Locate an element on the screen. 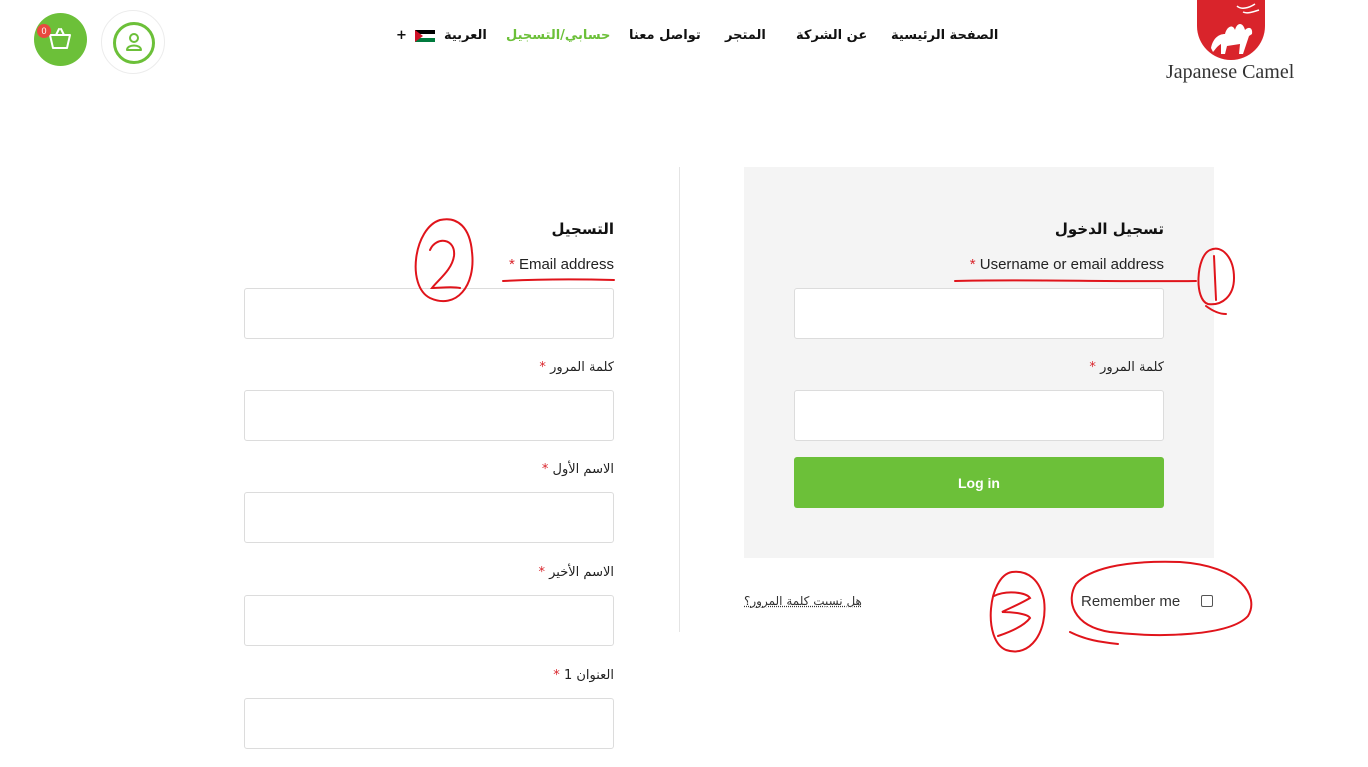 The image size is (1368, 767). lost-password-link: هل نسيت كلمة المرور؟ is located at coordinates (803, 601).